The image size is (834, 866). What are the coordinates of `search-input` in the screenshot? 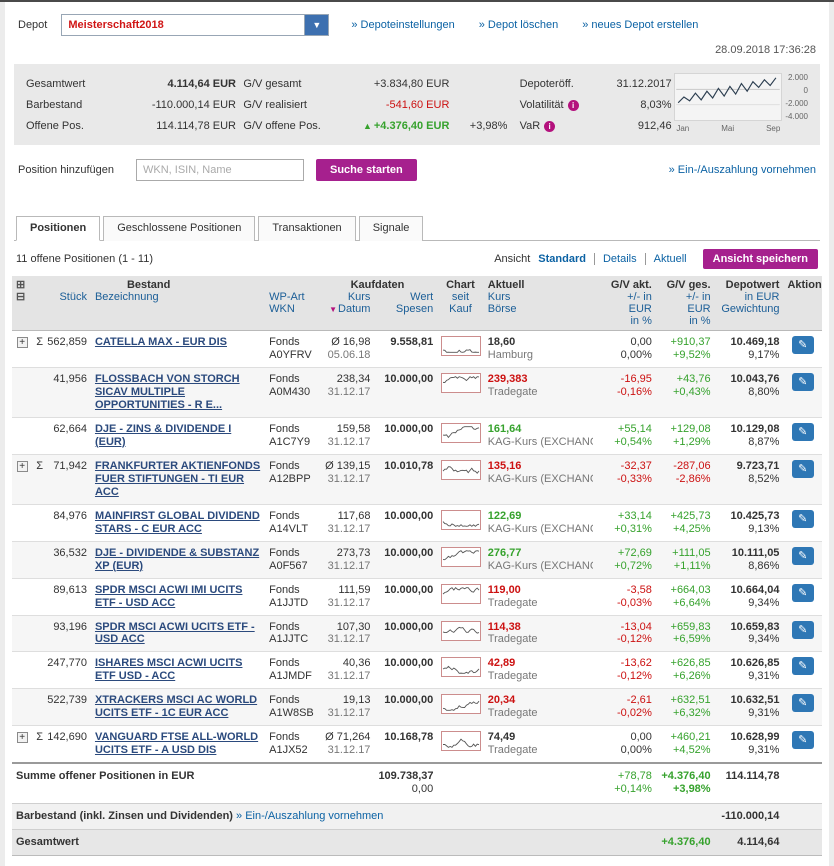 It's located at (220, 170).